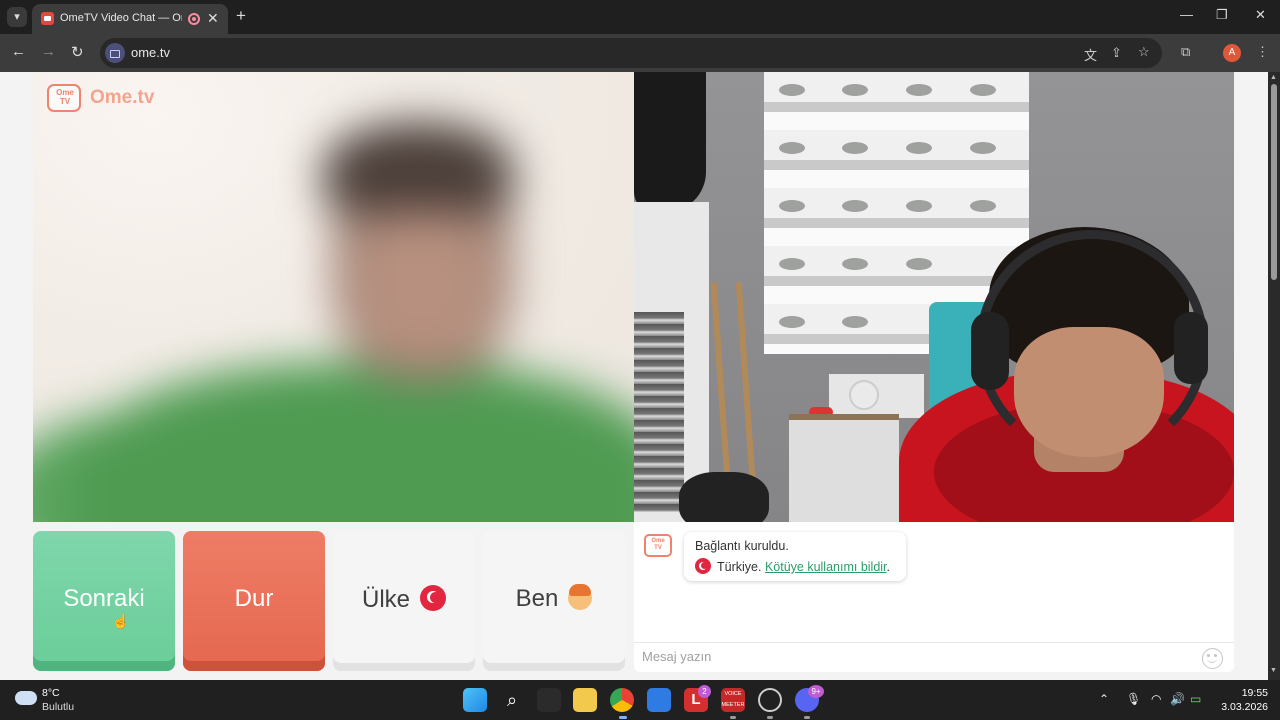 The image size is (1280, 720). I want to click on chat-tv-logo-icon: Ome TV, so click(658, 545).